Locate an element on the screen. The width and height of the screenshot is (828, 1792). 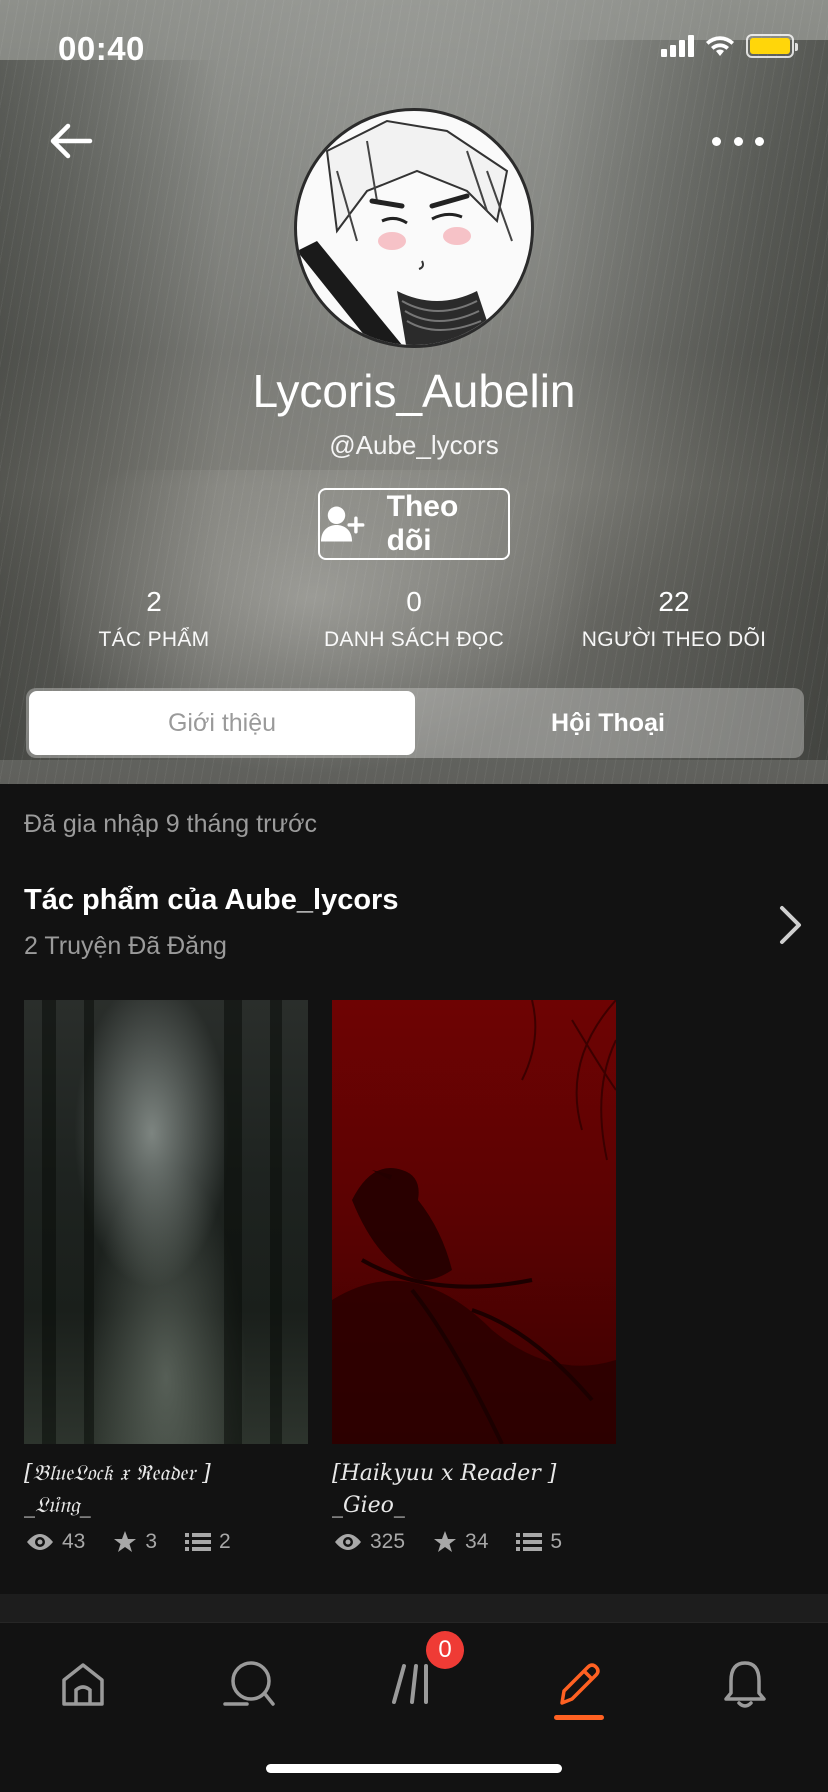
add-user-icon is located at coordinates (342, 524).